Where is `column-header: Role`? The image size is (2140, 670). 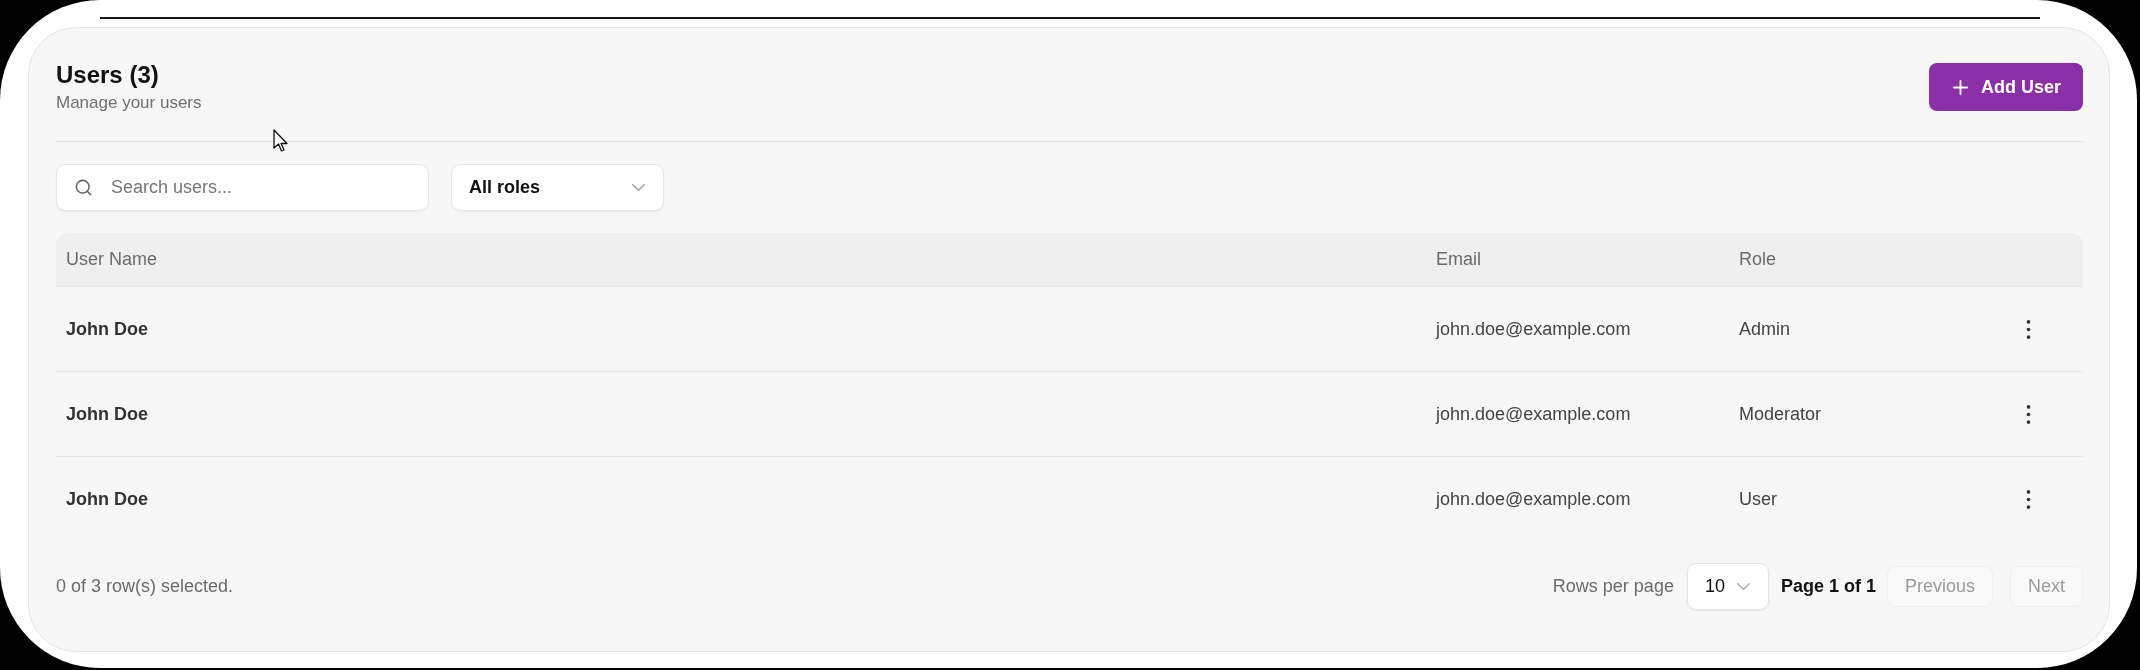 column-header: Role is located at coordinates (1758, 259).